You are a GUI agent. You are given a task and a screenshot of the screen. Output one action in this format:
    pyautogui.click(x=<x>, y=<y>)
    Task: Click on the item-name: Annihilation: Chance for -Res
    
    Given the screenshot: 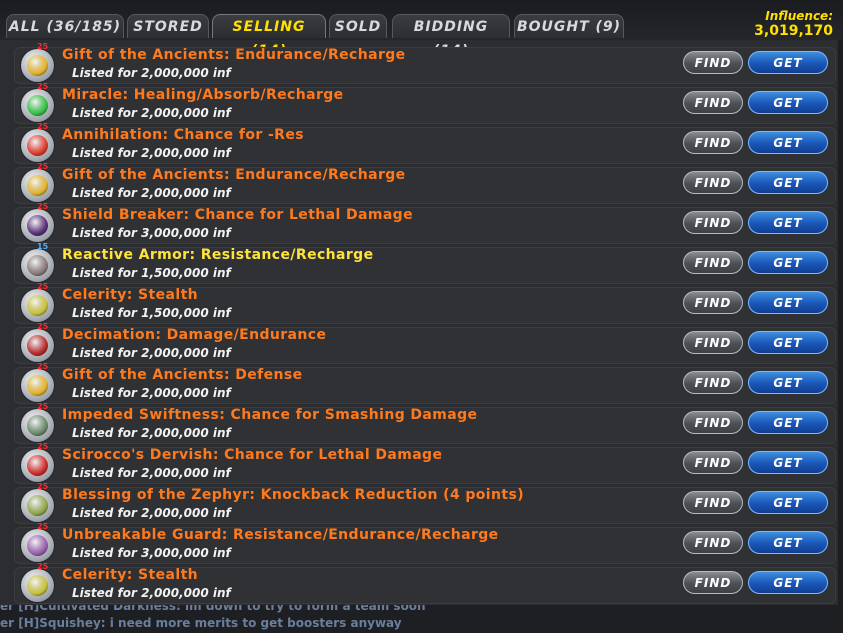 What is the action you would take?
    pyautogui.click(x=183, y=135)
    